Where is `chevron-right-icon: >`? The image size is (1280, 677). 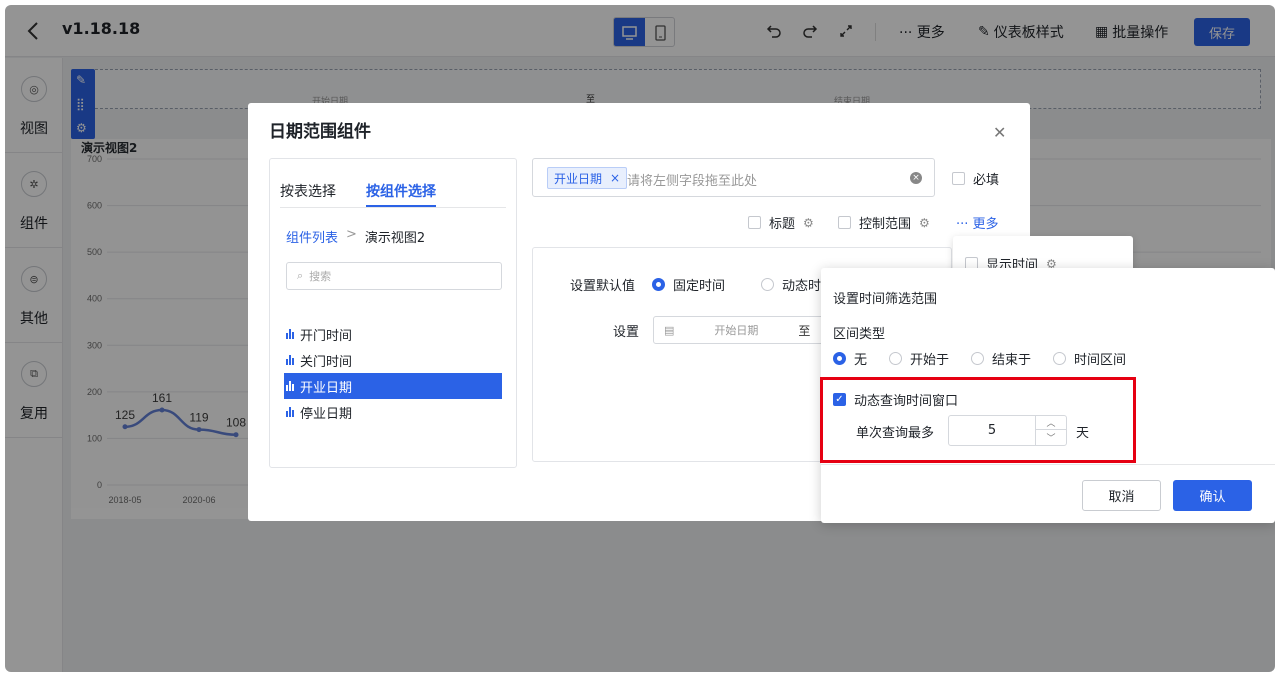 chevron-right-icon: > is located at coordinates (351, 234).